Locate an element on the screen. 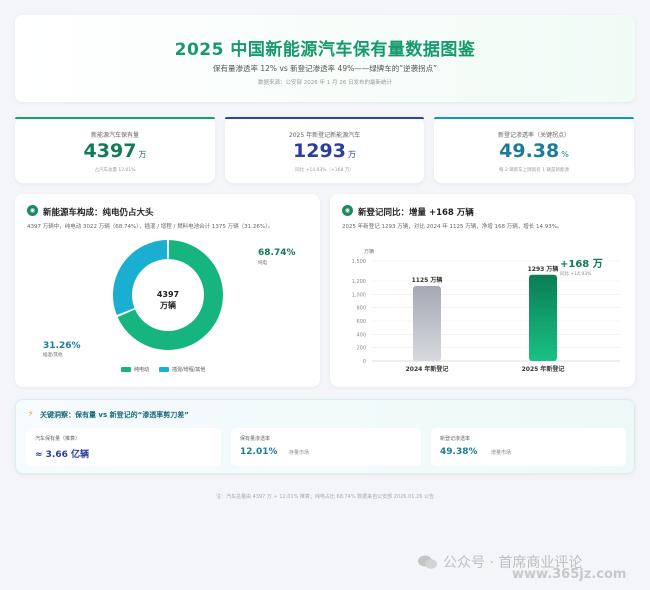  insight-title: 关键洞察：保有量 vs 新登记的“渗透率剪刀差” is located at coordinates (114, 415).